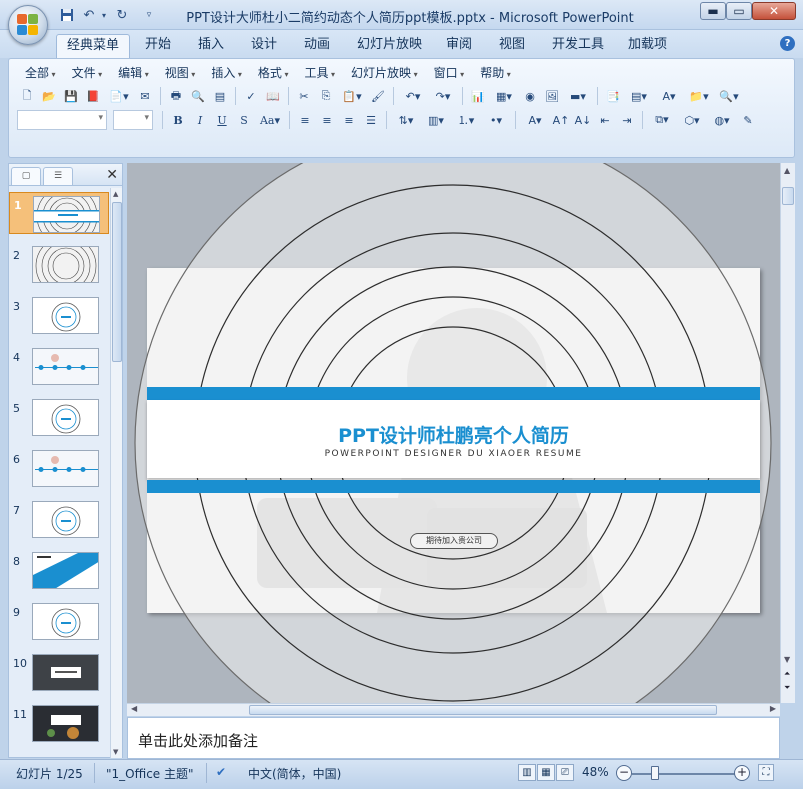  Describe the element at coordinates (104, 15) in the screenshot. I see `undo-dropdown-icon: ▾` at that location.